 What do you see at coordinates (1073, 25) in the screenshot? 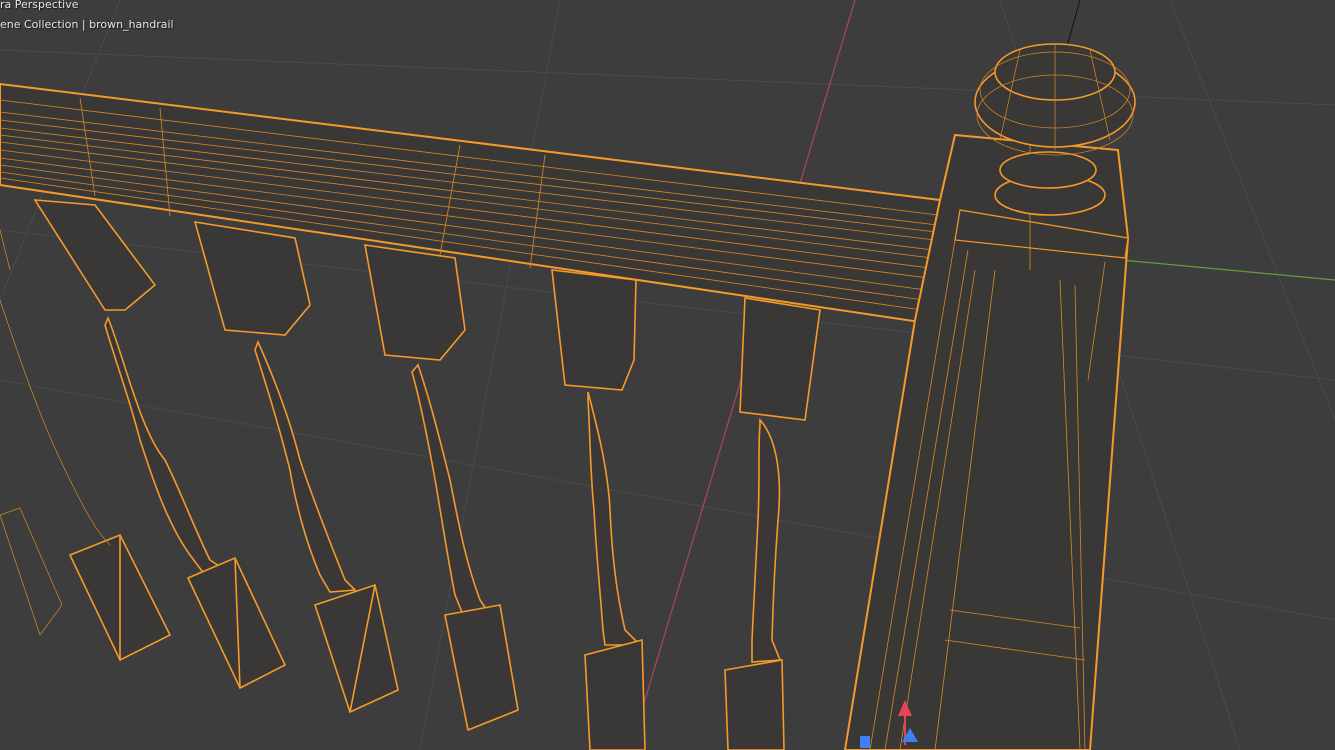
I see `camera-line` at bounding box center [1073, 25].